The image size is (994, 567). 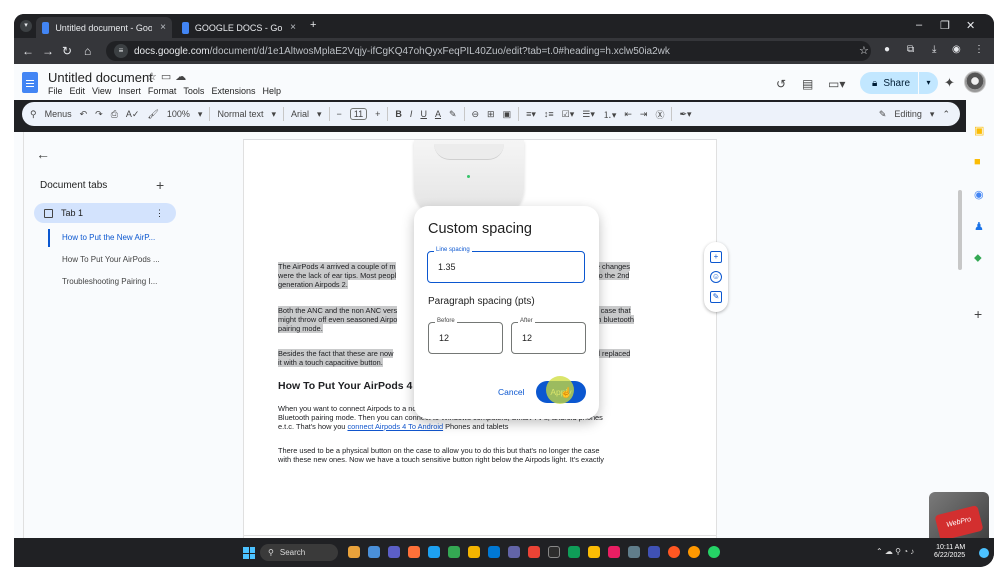 I want to click on cloud-status-icon: ☁, so click(x=182, y=77).